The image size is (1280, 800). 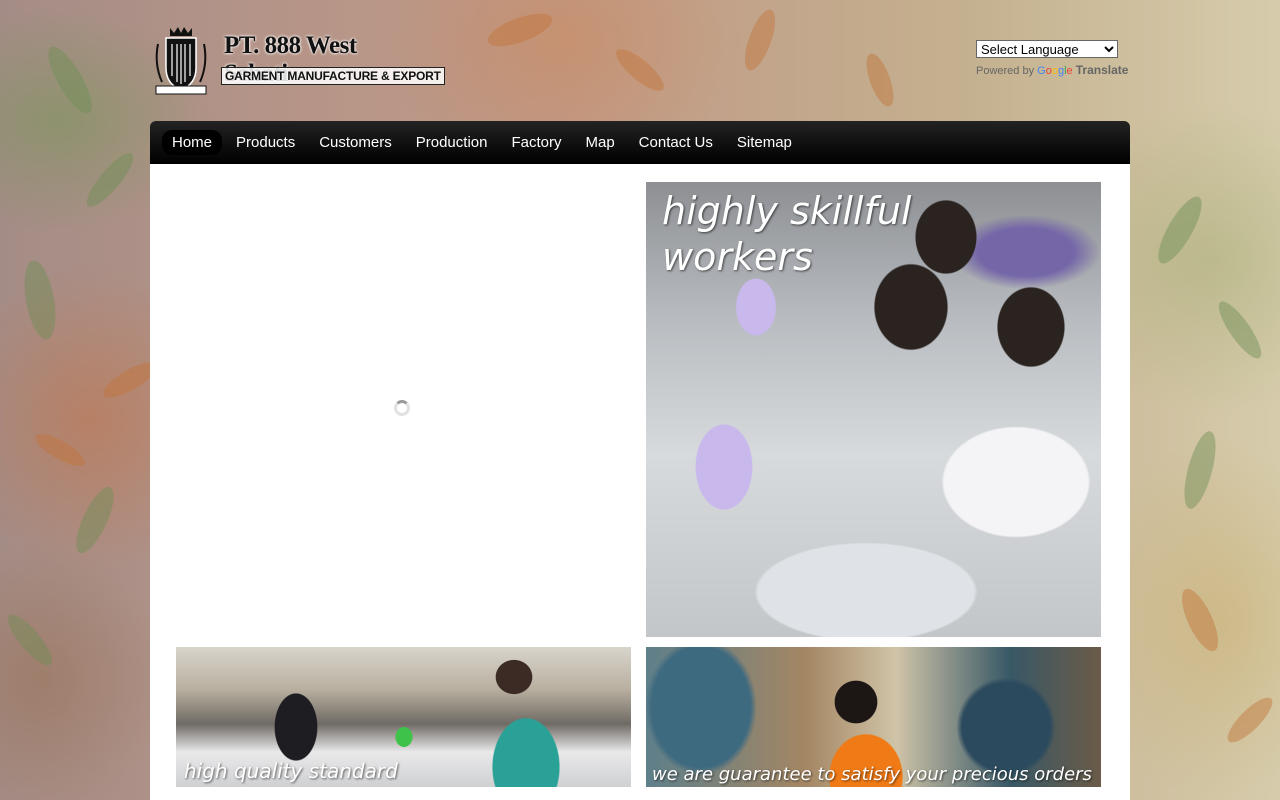 I want to click on nav-item-map: Map, so click(x=599, y=142).